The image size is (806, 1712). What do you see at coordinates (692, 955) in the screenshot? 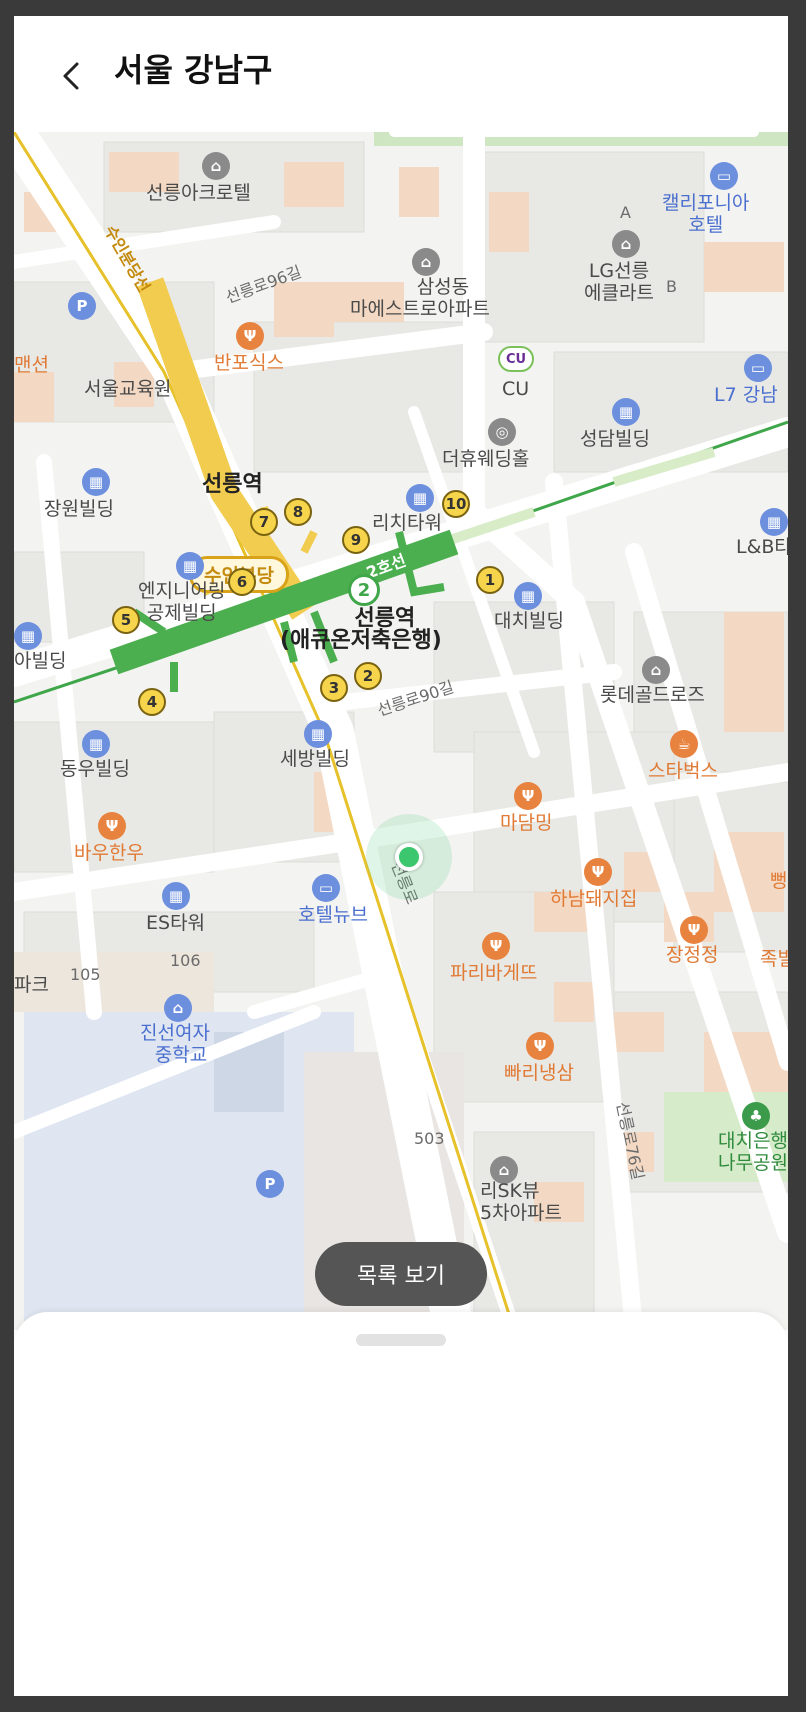
I see `place-label: 장정정` at bounding box center [692, 955].